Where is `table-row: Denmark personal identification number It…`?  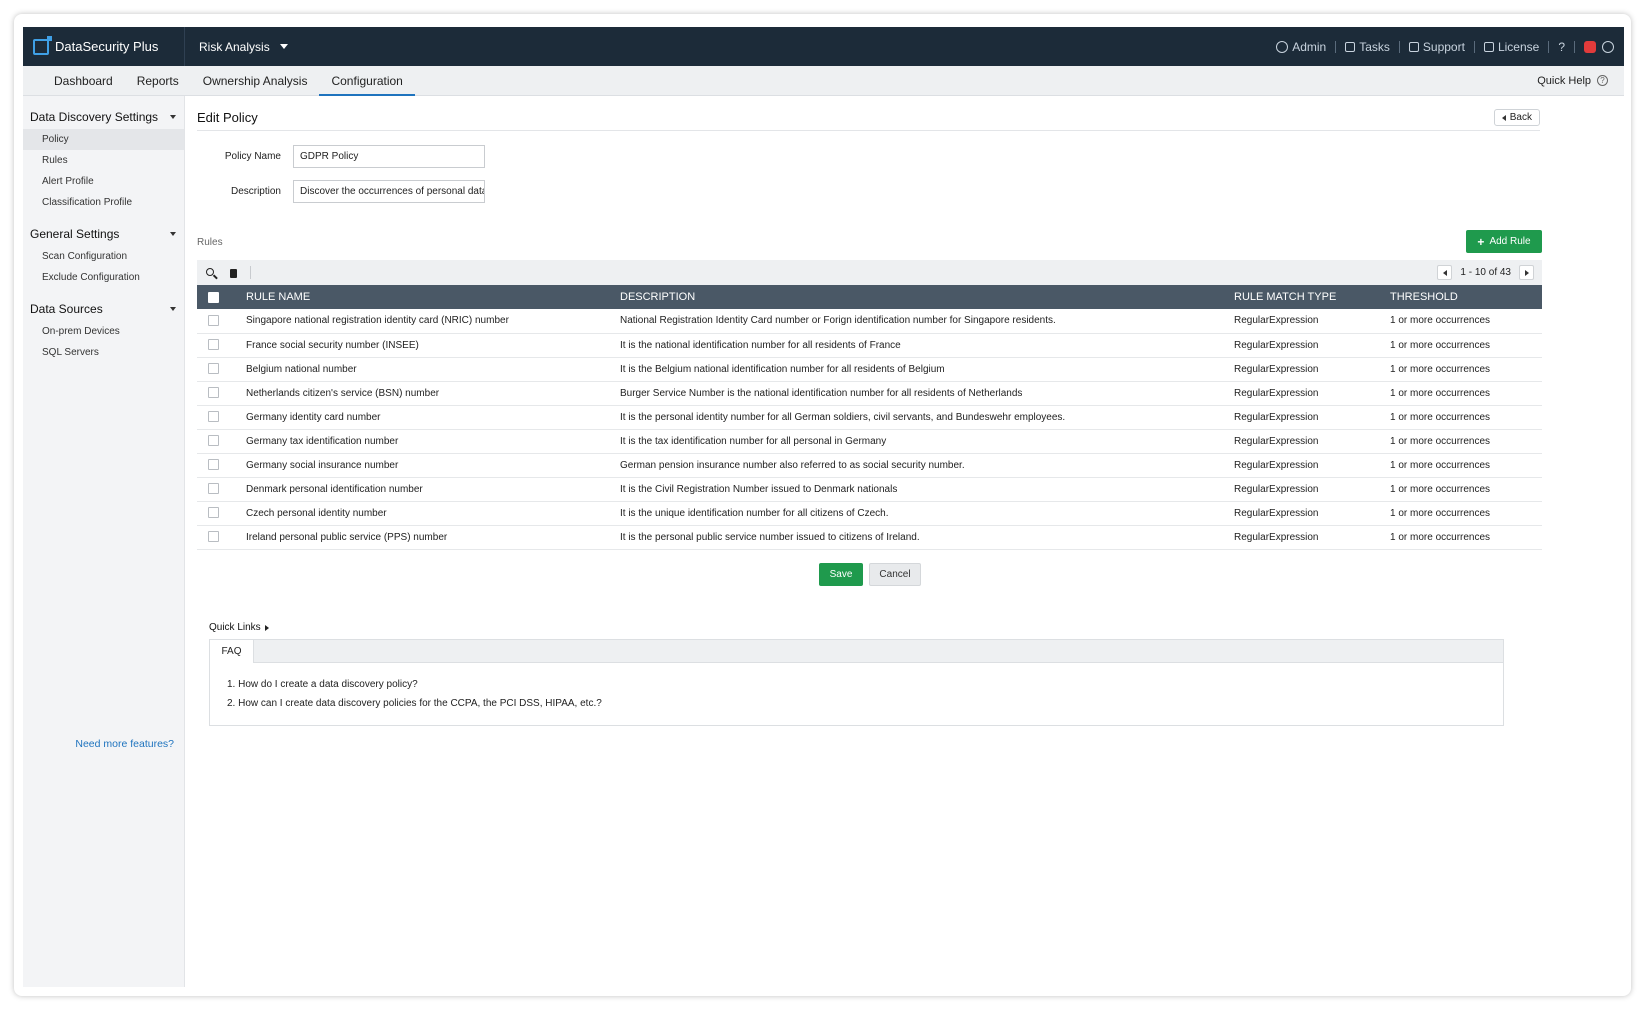
table-row: Denmark personal identification number It… is located at coordinates (869, 489).